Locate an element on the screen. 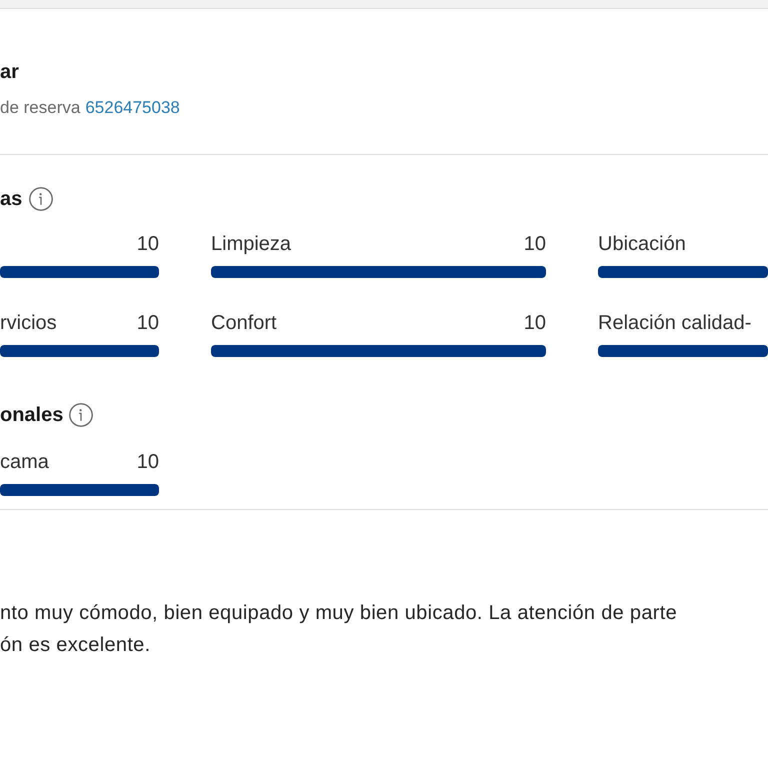 The width and height of the screenshot is (768, 768). category-label: cama is located at coordinates (24, 462).